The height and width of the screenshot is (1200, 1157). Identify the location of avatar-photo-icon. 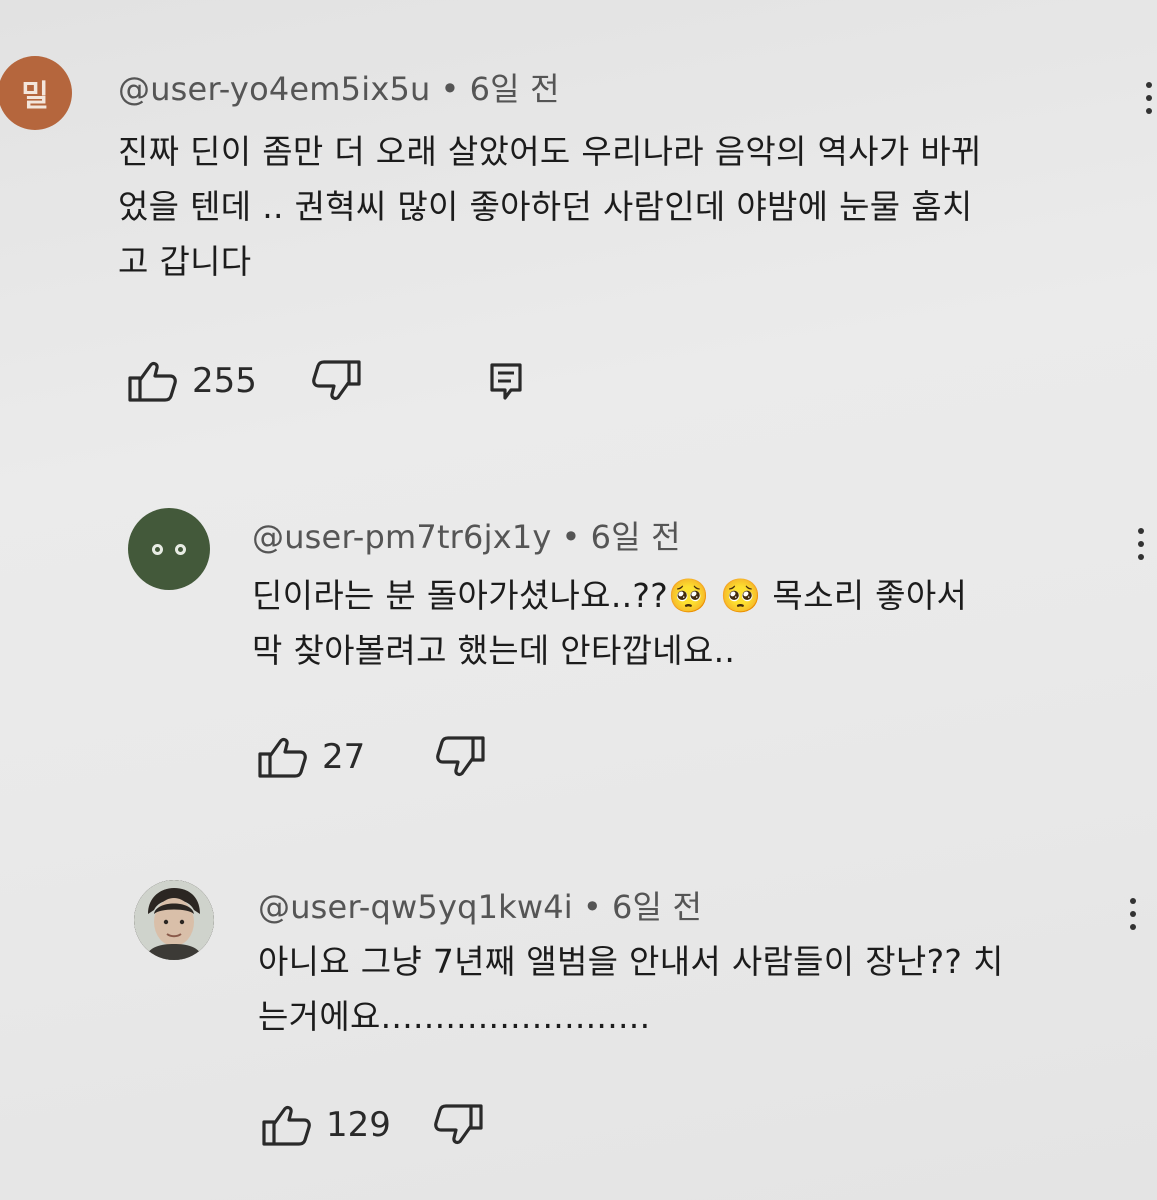
(174, 920).